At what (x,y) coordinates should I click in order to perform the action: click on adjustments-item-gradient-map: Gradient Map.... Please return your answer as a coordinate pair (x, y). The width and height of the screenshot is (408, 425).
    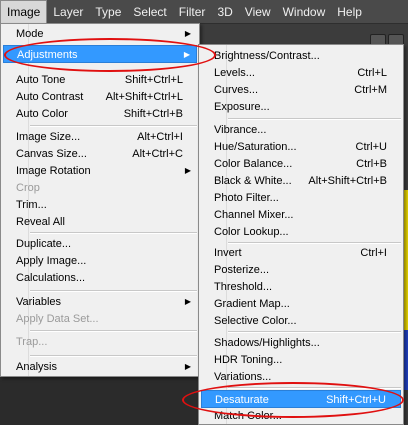
    Looking at the image, I should click on (301, 304).